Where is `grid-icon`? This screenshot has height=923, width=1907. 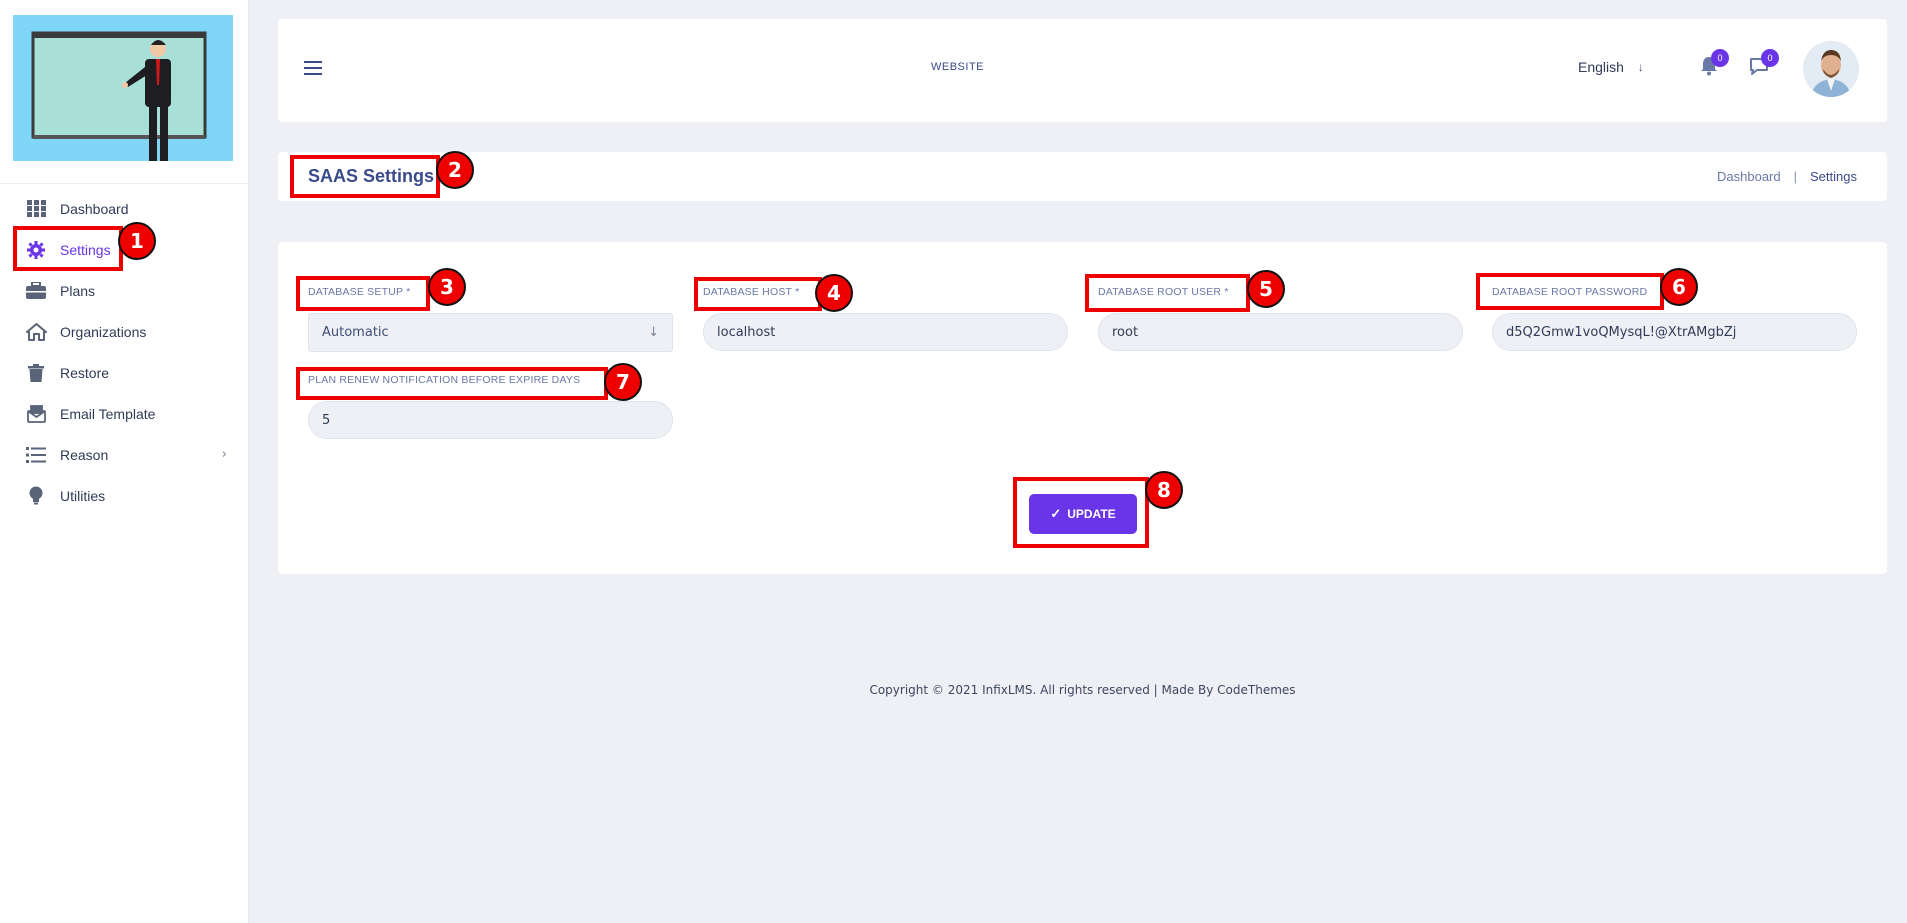
grid-icon is located at coordinates (36, 209).